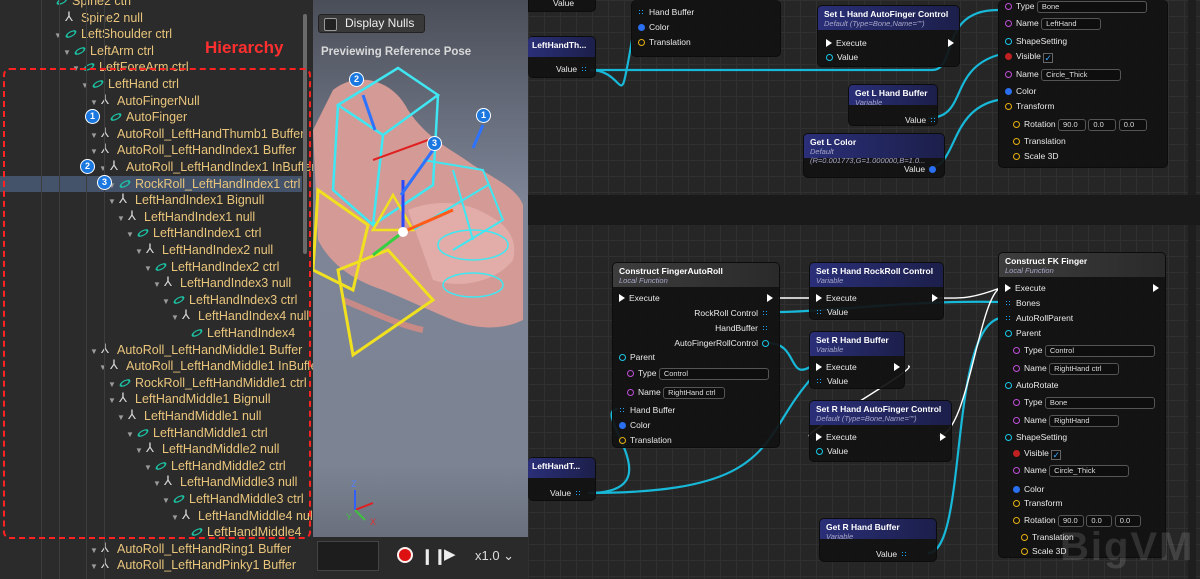  I want to click on tree-row: Spine2 ctrl, so click(151, 5).